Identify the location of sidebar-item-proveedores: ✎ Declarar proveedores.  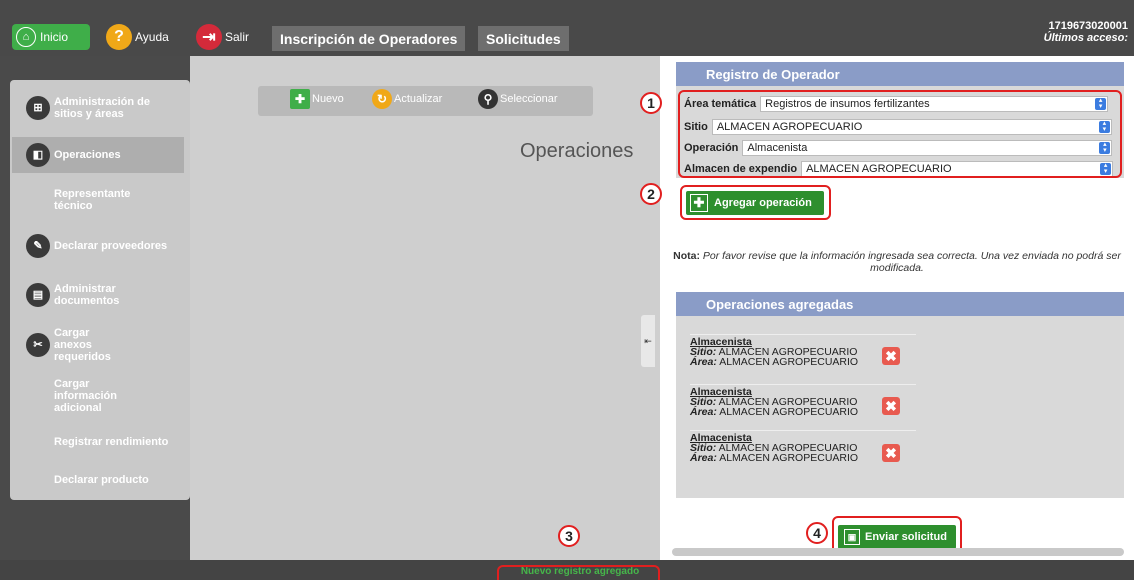
(95, 246).